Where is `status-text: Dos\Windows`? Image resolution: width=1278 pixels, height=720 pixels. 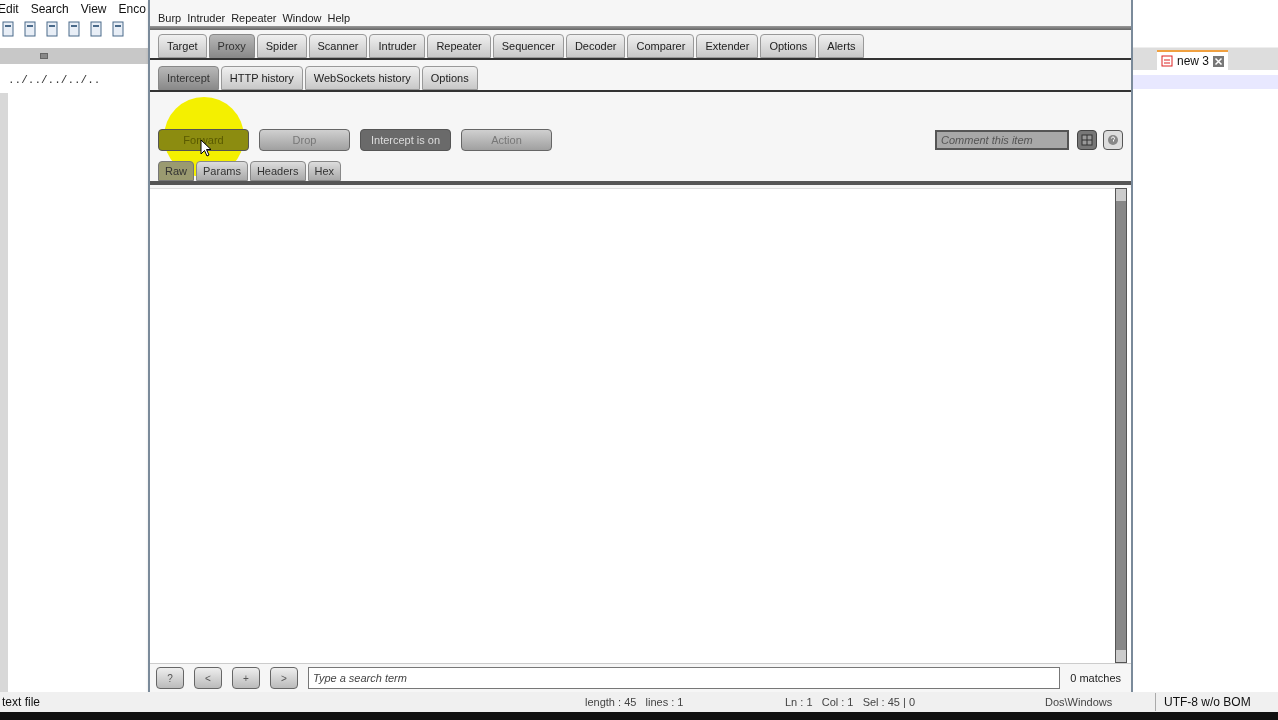
status-text: Dos\Windows is located at coordinates (1079, 702).